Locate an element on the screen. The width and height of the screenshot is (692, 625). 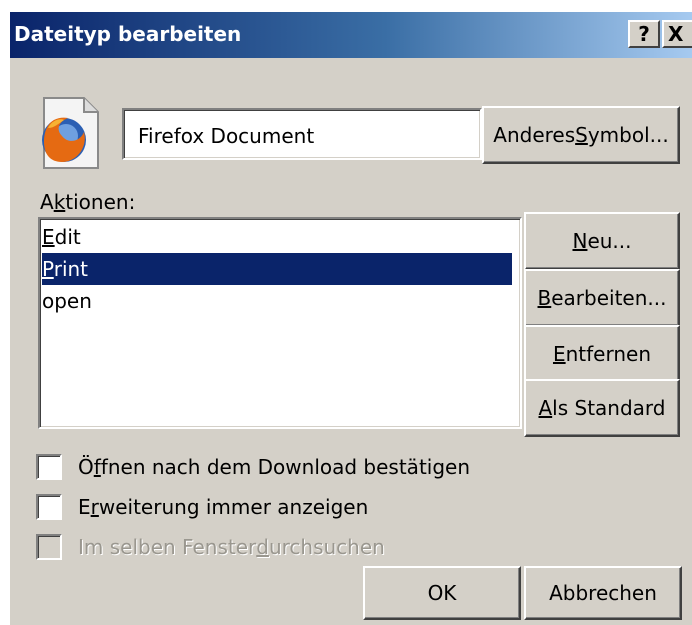
change-icon-label: Anderes is located at coordinates (534, 135).